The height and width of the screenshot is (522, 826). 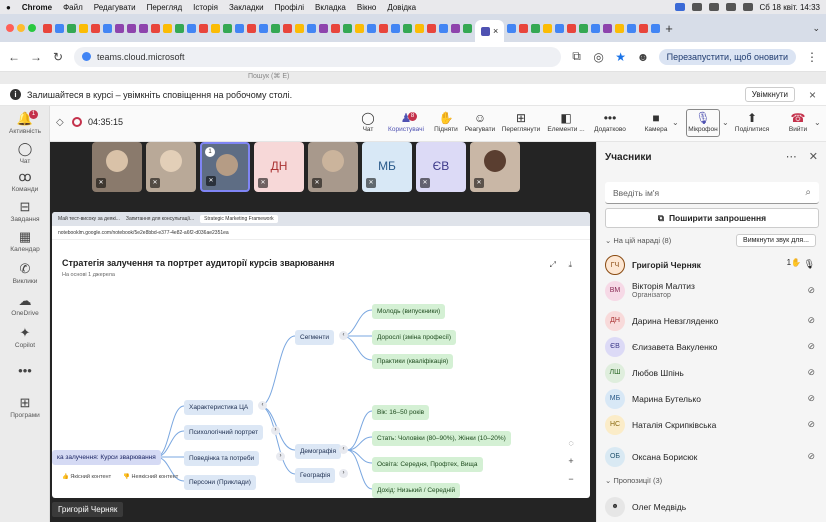 I want to click on mindmap-node: Психологічний портрет, so click(x=224, y=432).